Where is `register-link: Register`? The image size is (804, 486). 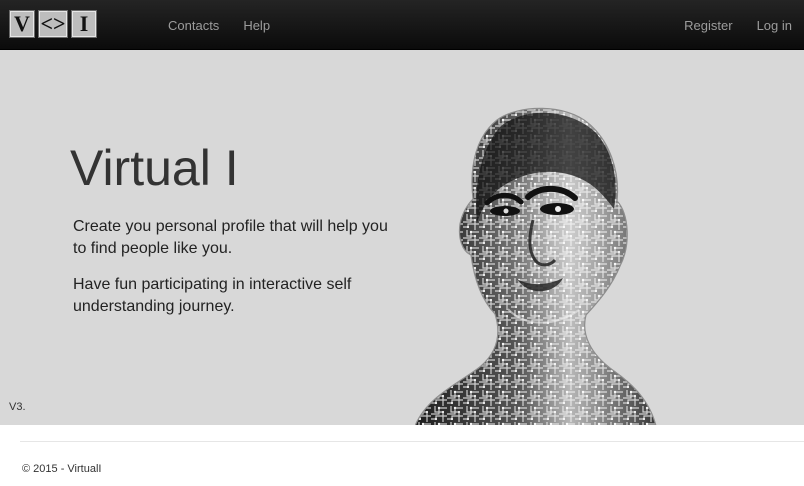
register-link: Register is located at coordinates (708, 25).